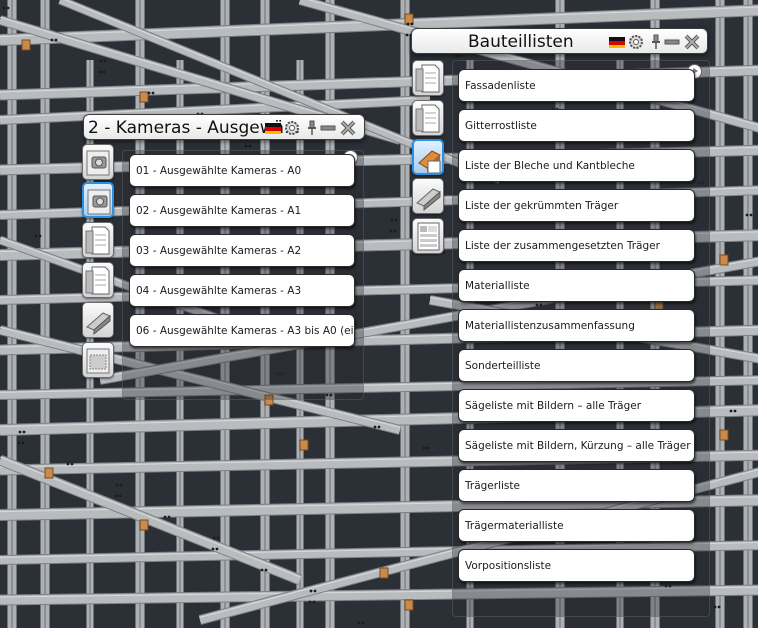 The height and width of the screenshot is (635, 767). Describe the element at coordinates (576, 485) in the screenshot. I see `parts-list-item: Trägerliste` at that location.